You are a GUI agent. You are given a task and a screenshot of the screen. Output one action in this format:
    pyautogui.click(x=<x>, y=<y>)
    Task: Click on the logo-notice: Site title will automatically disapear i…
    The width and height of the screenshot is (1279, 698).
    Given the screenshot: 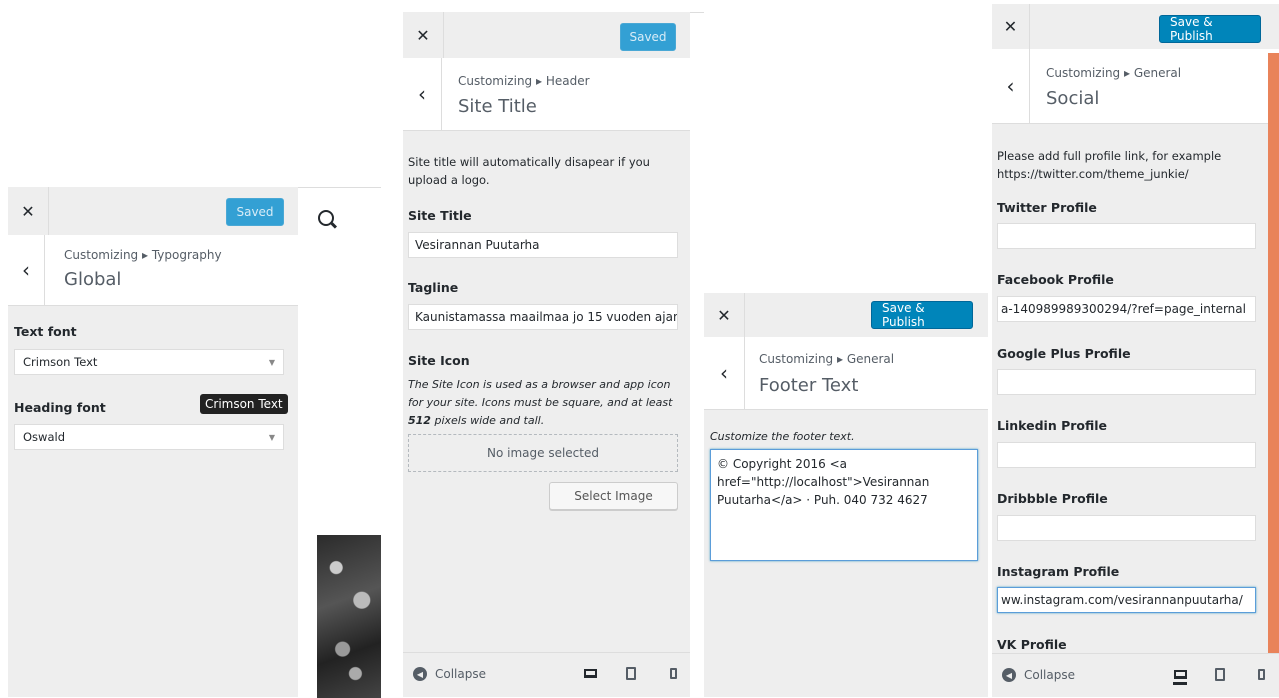 What is the action you would take?
    pyautogui.click(x=529, y=171)
    